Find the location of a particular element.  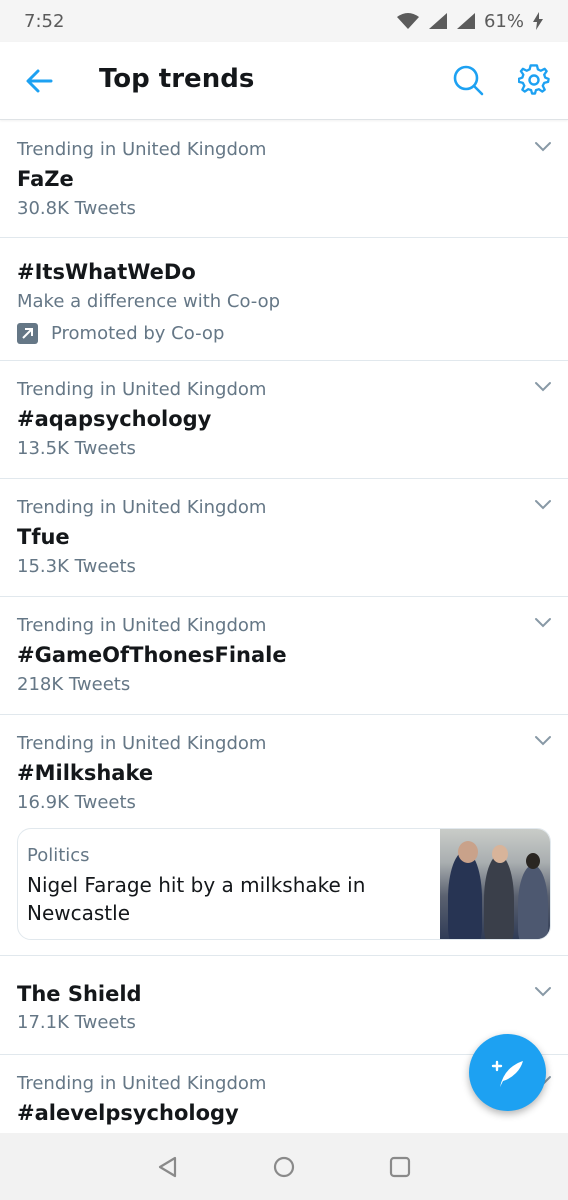

tweet-count: 30.8K Tweets is located at coordinates (76, 208).